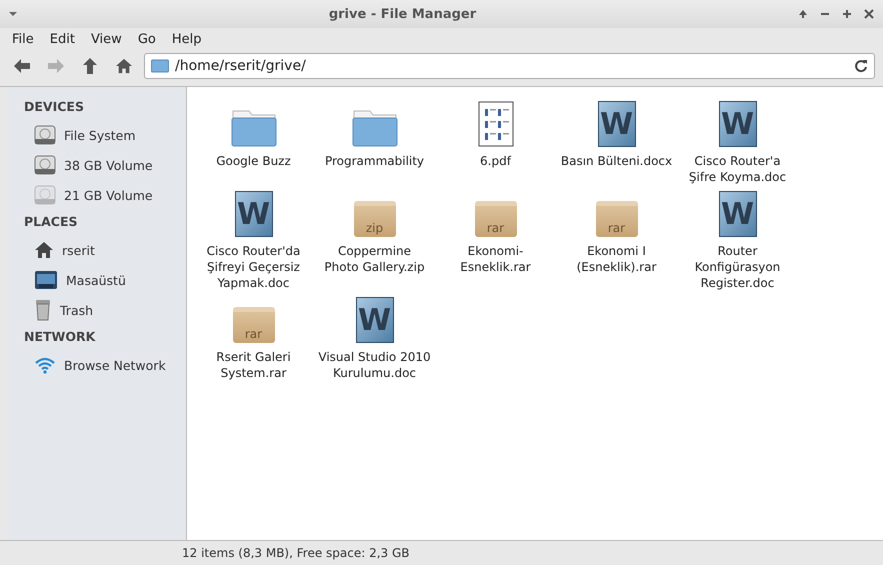 The image size is (883, 565). I want to click on close-icon, so click(869, 14).